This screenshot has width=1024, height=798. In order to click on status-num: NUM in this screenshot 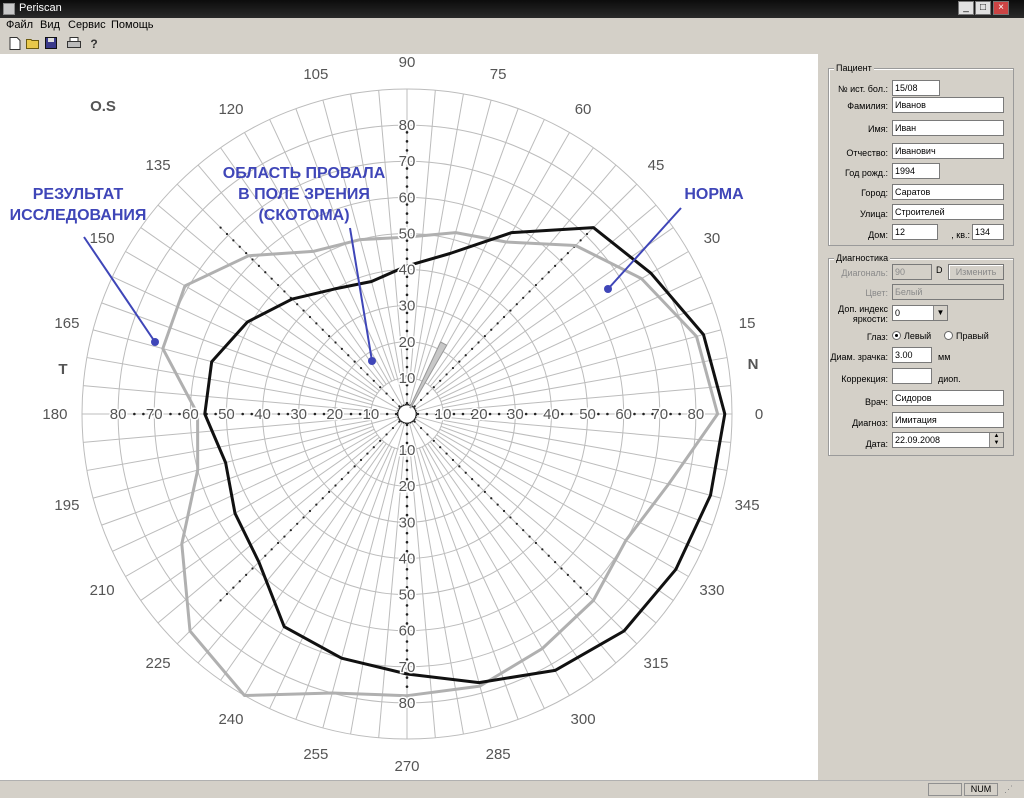, I will do `click(981, 789)`.